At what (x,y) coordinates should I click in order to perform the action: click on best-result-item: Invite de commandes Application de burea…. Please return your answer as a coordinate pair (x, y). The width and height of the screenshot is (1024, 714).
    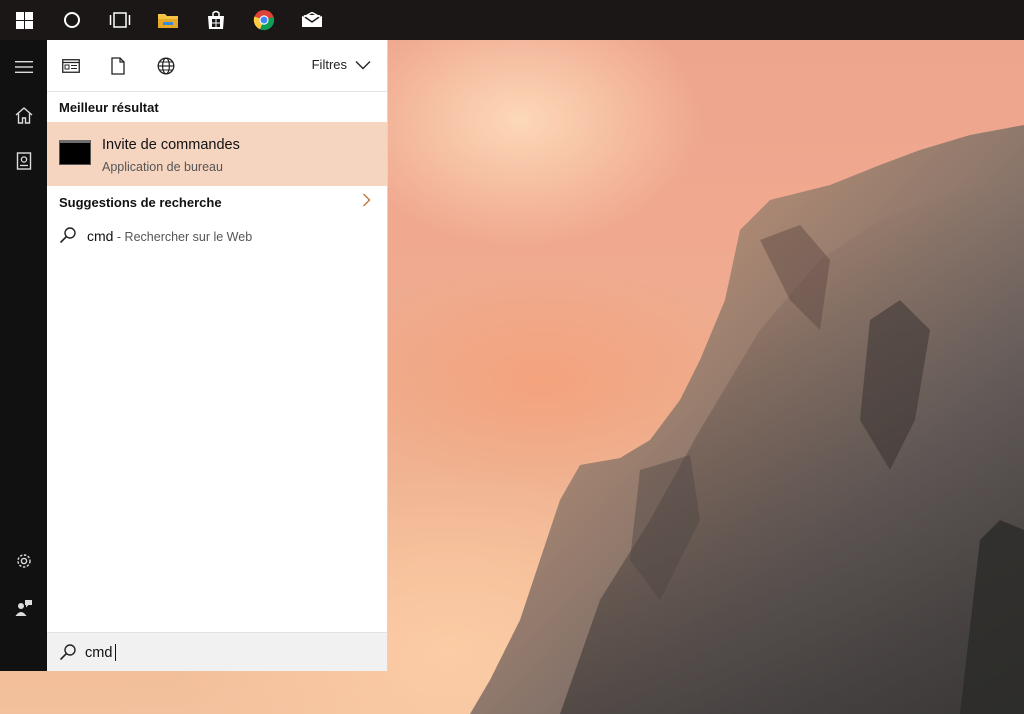
    Looking at the image, I should click on (217, 154).